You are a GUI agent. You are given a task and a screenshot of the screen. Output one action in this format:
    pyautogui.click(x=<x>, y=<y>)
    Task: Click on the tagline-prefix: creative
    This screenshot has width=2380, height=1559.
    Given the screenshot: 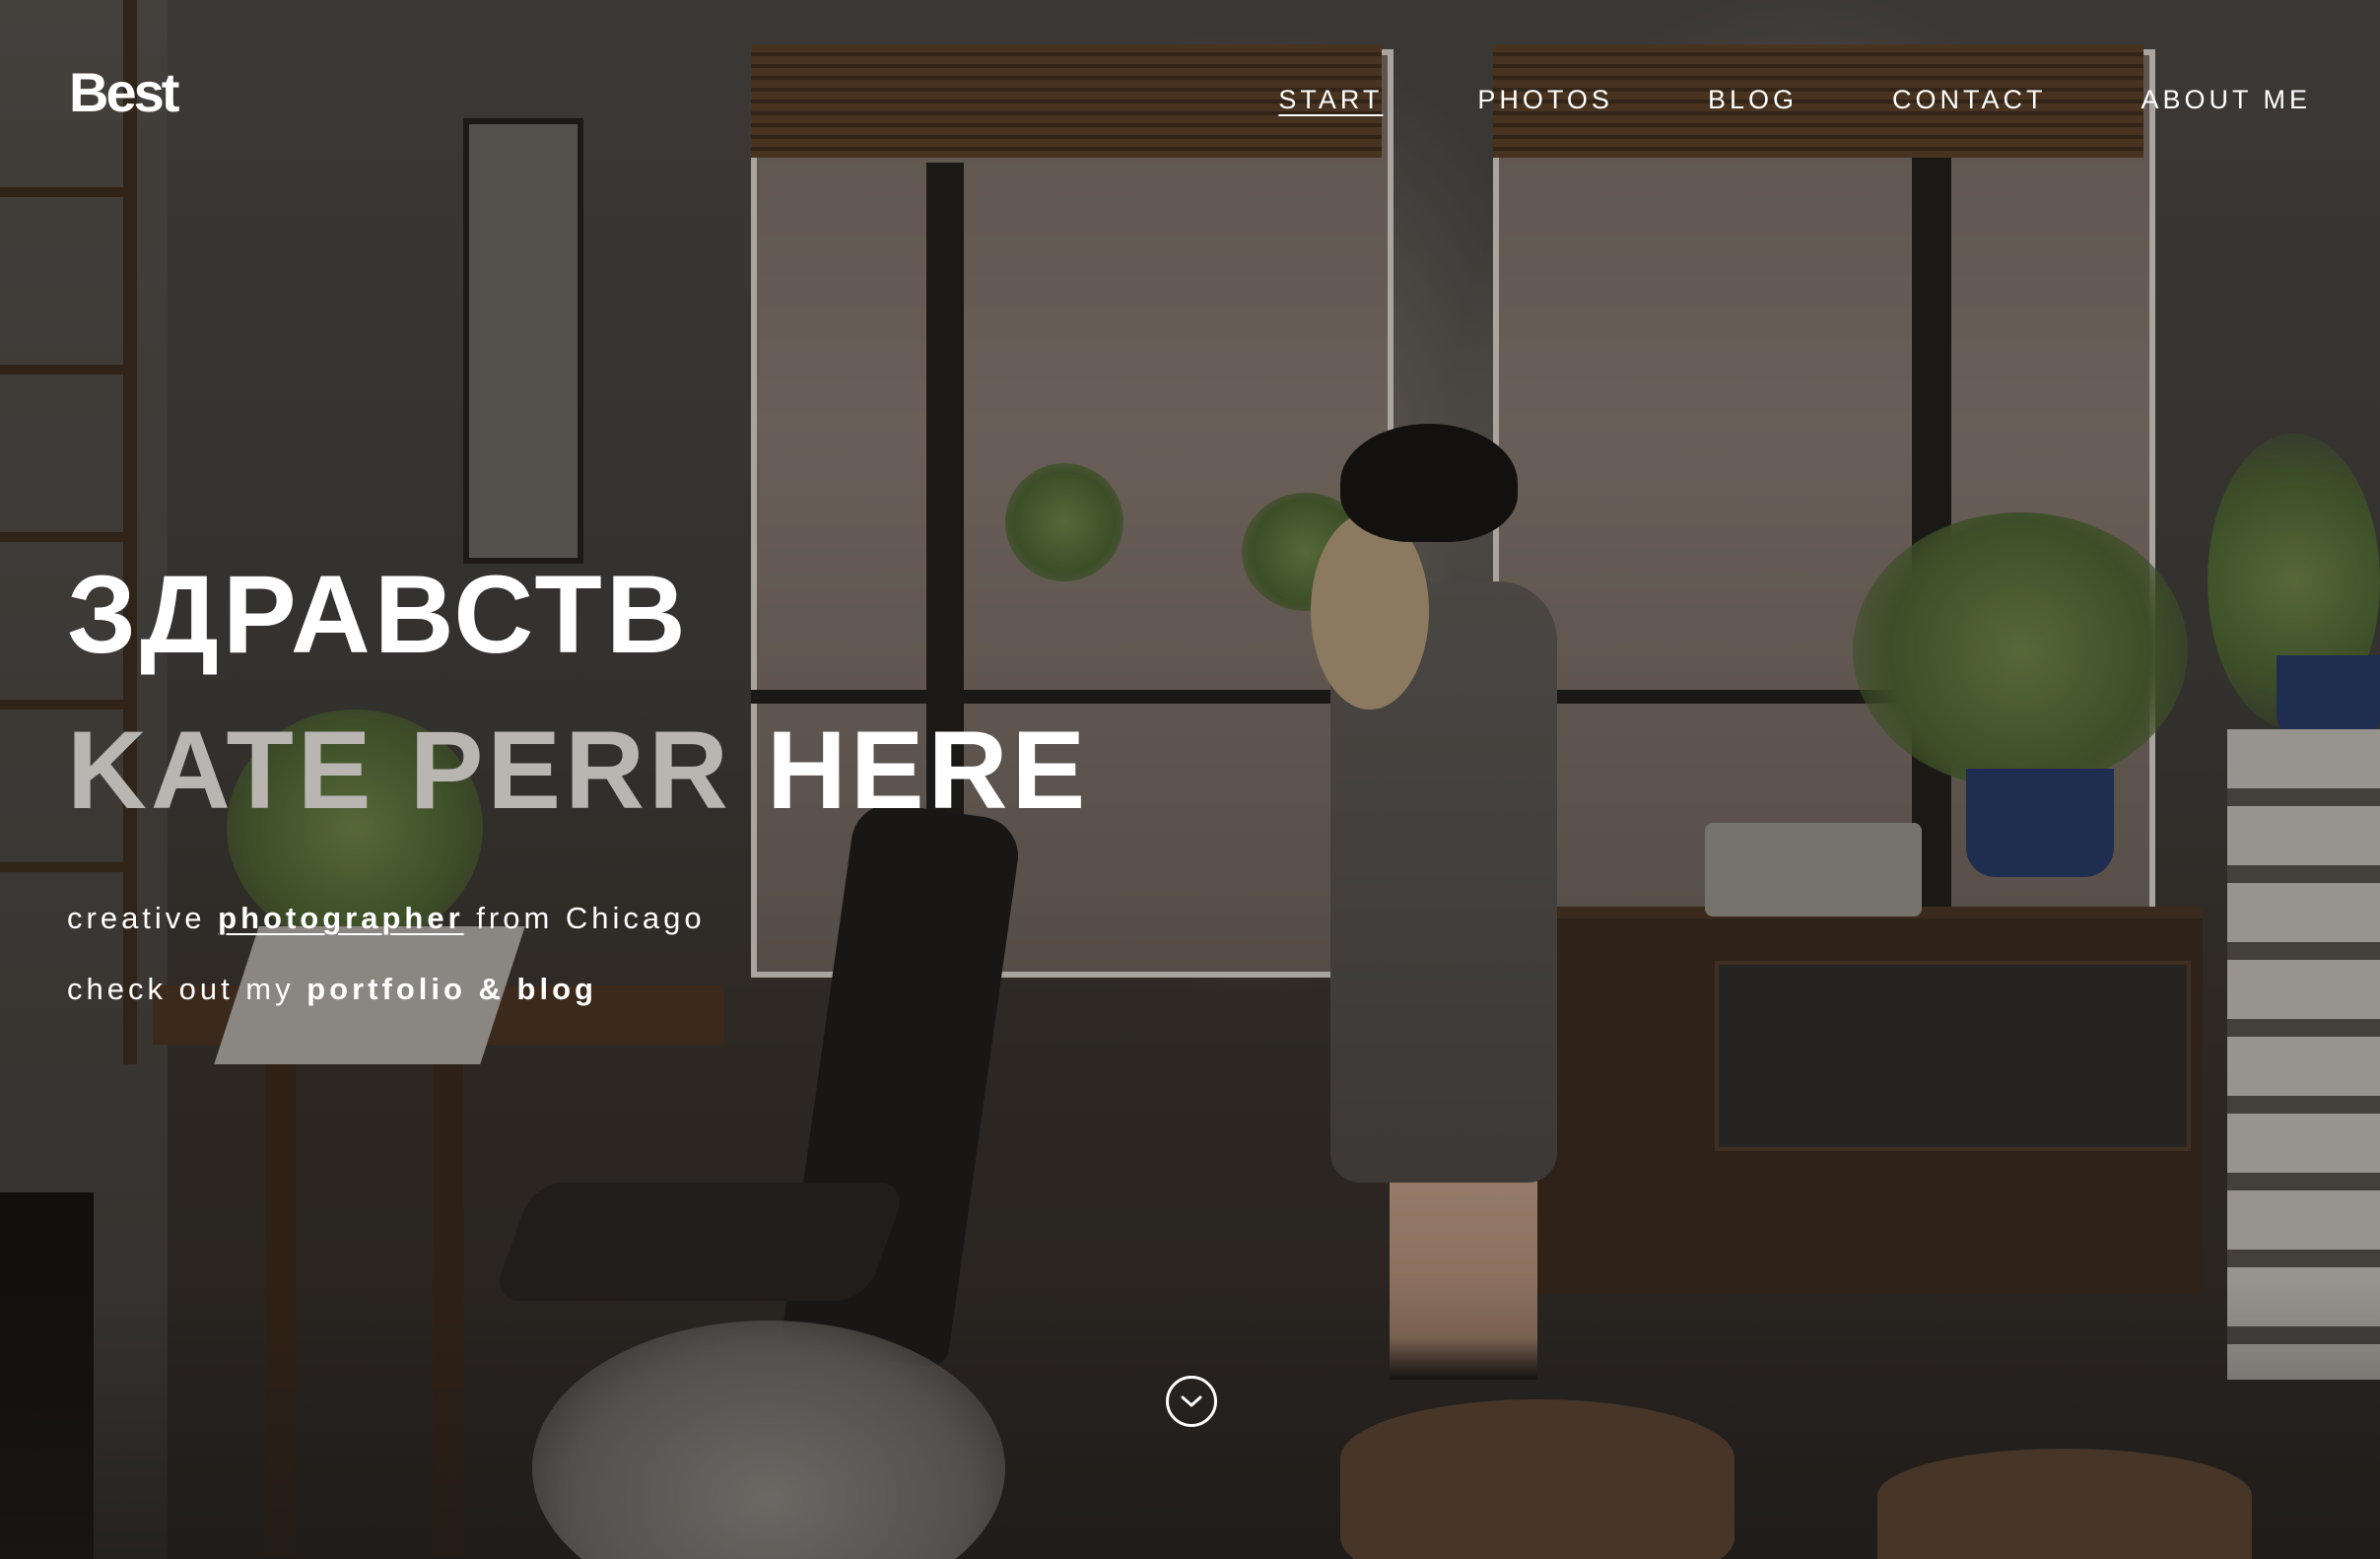 What is the action you would take?
    pyautogui.click(x=143, y=918)
    